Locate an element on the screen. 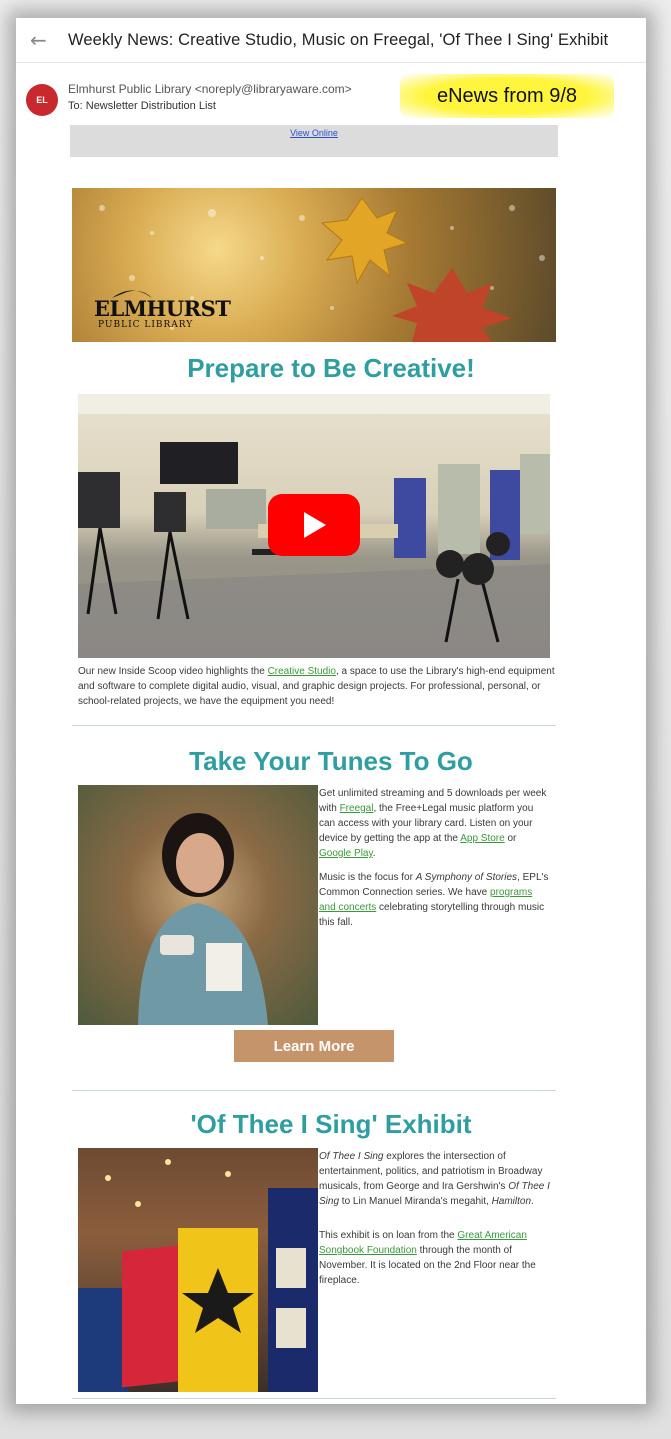  library-banner: ELMHURST PUBLIC LIBRARY is located at coordinates (314, 265).